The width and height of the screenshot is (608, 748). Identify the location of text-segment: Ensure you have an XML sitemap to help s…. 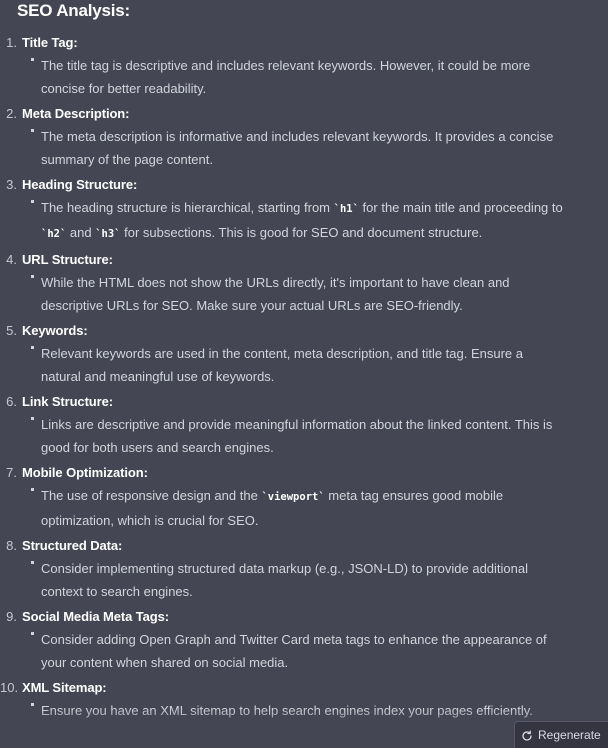
(287, 710).